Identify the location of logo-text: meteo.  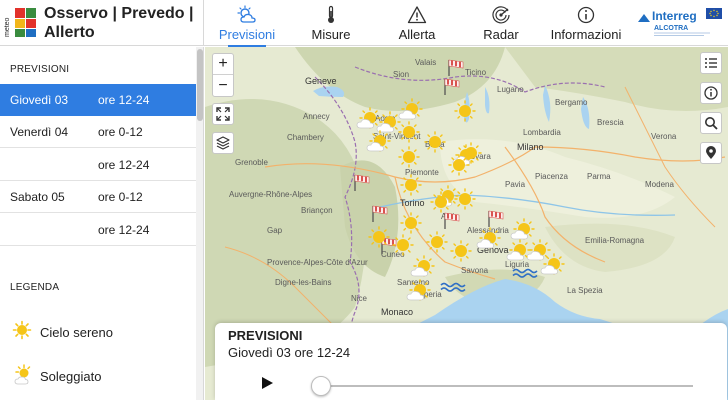
(7, 27).